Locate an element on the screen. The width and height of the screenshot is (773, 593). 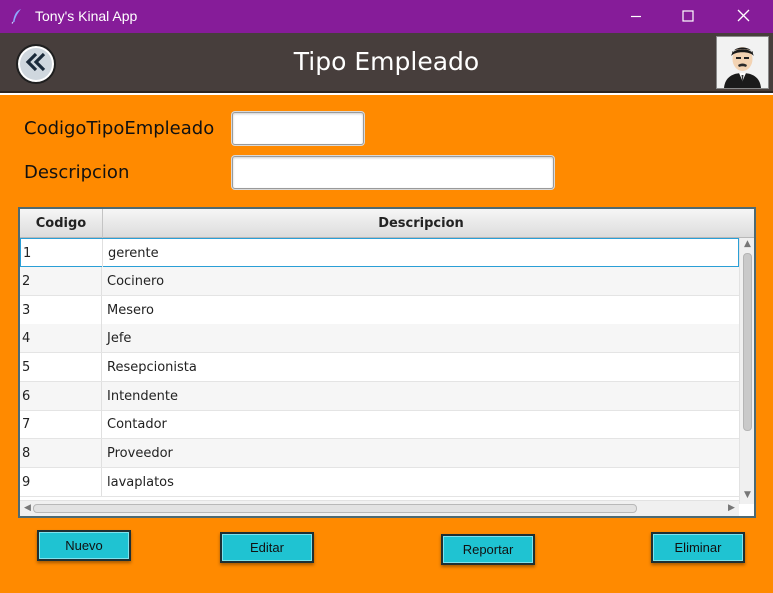
codigo-label: CodigoTipoEmpleado is located at coordinates (119, 128).